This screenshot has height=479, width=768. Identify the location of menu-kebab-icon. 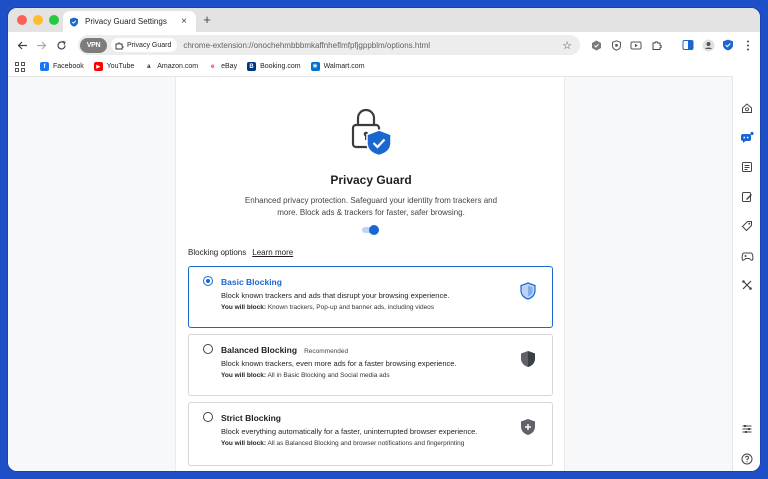
(748, 45).